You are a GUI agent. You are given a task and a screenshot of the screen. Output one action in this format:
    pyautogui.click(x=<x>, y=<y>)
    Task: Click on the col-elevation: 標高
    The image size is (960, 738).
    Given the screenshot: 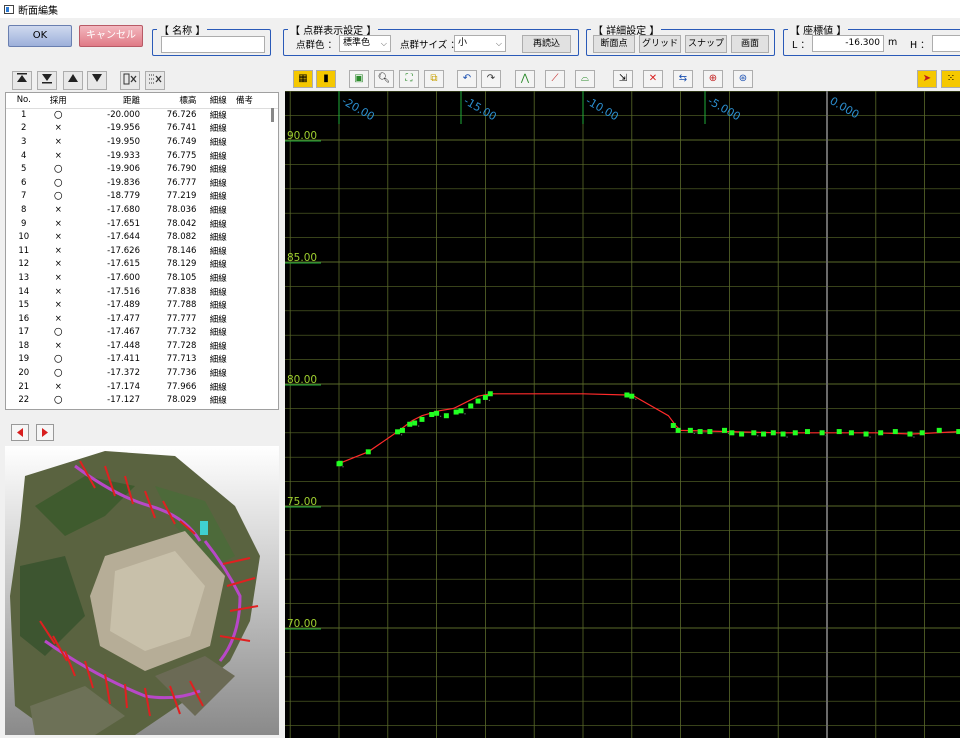 What is the action you would take?
    pyautogui.click(x=172, y=101)
    